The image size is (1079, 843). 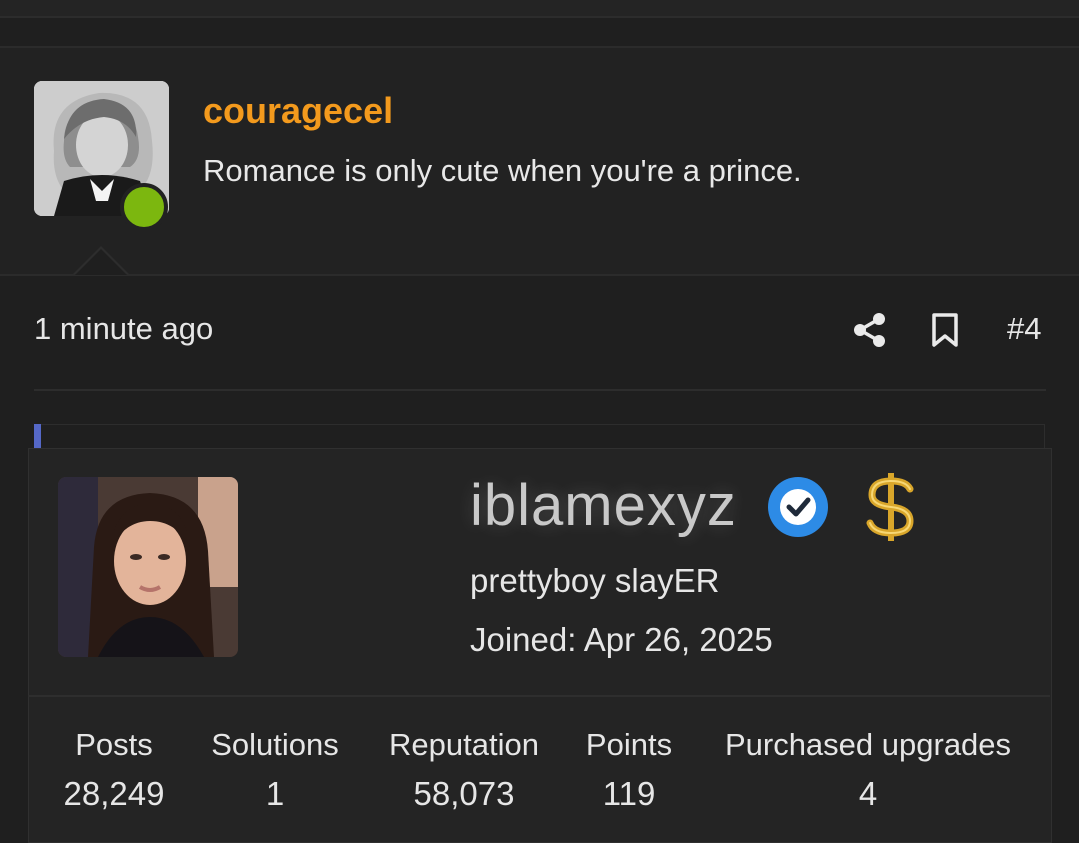 I want to click on user-title: prettyboy slayER, so click(x=595, y=580).